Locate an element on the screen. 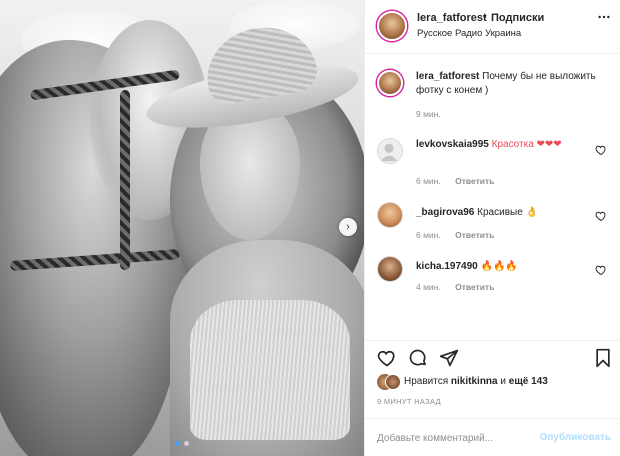 This screenshot has width=620, height=456. comment-body: Красотка ❤❤❤ is located at coordinates (526, 144).